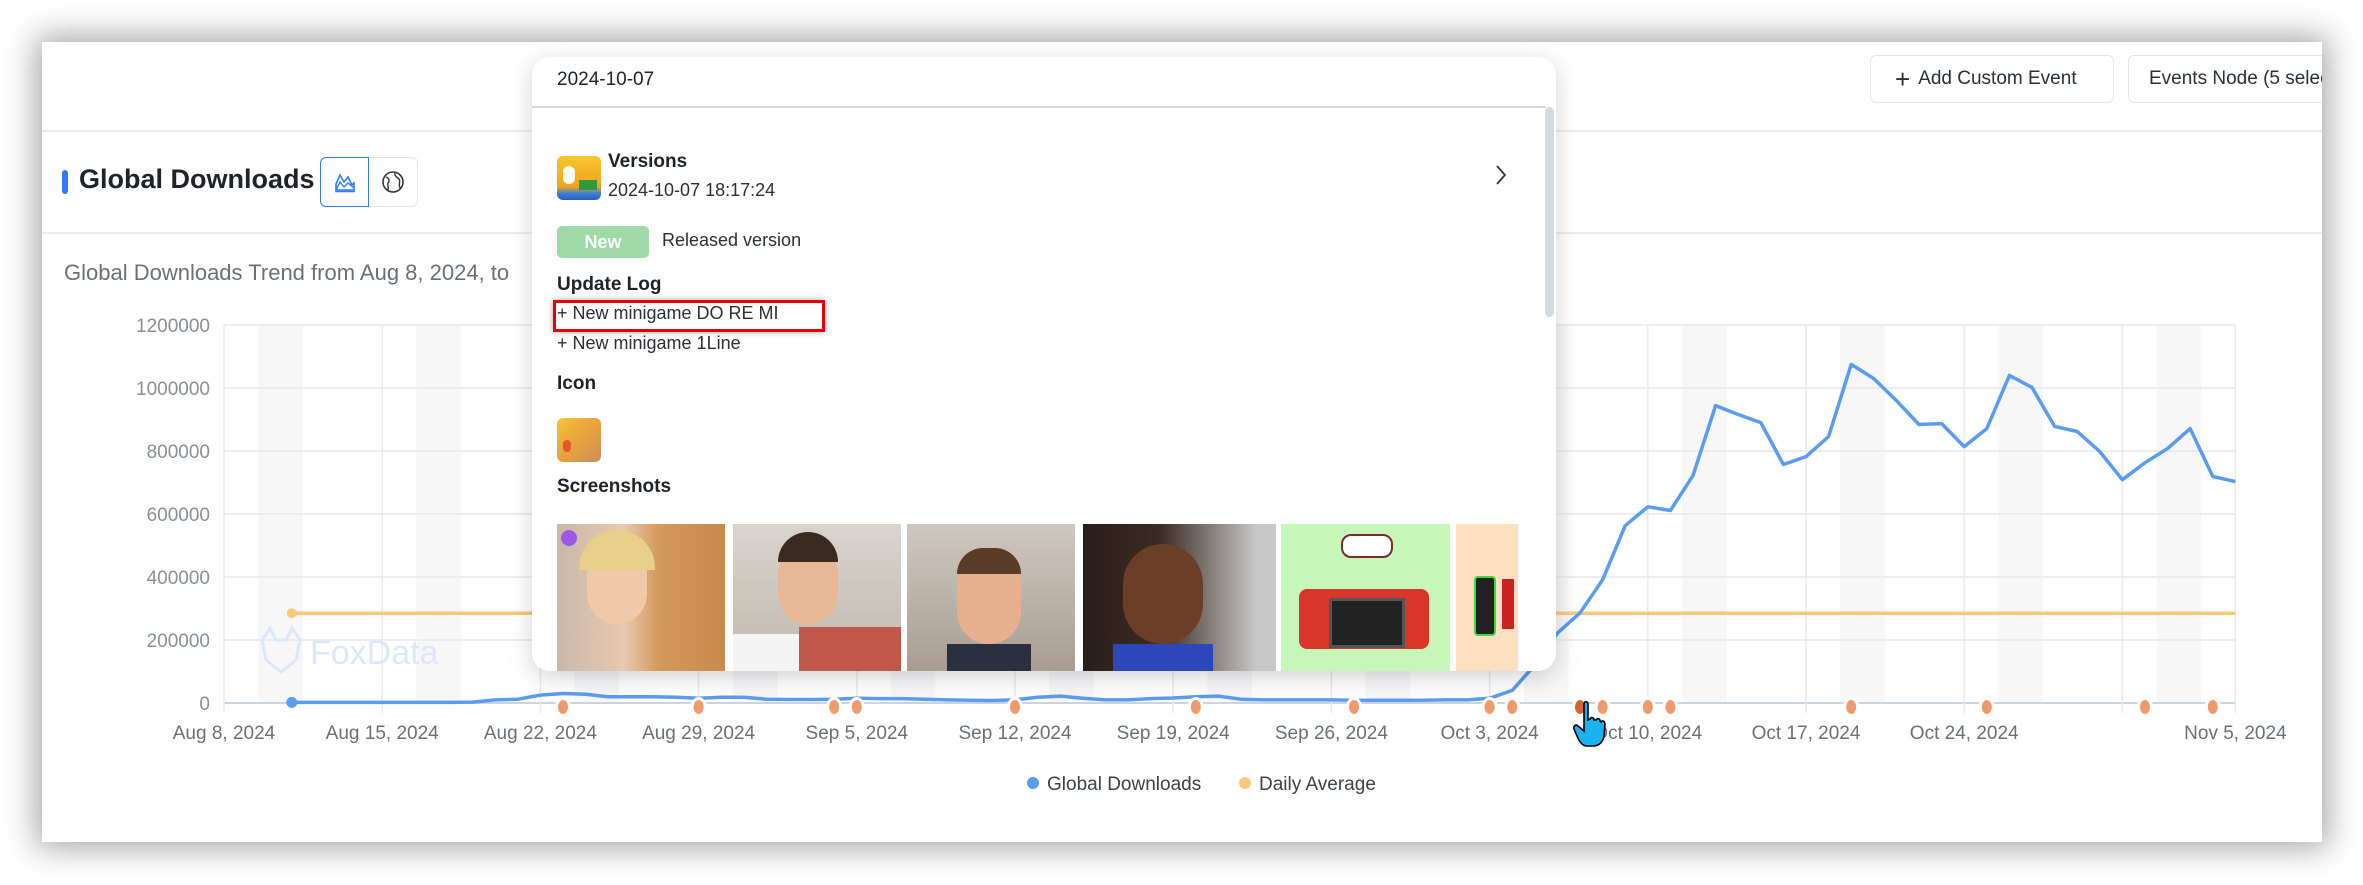 Image resolution: width=2363 pixels, height=885 pixels. Describe the element at coordinates (579, 178) in the screenshot. I see `app-version-icon` at that location.